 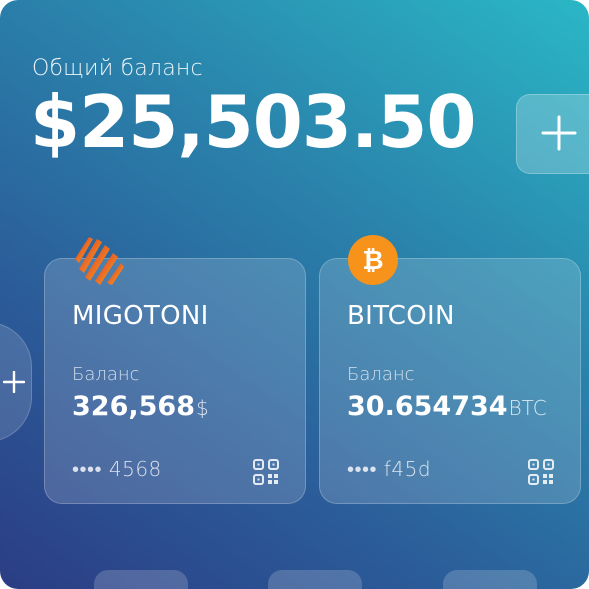 What do you see at coordinates (401, 316) in the screenshot?
I see `card-title: BITCOIN` at bounding box center [401, 316].